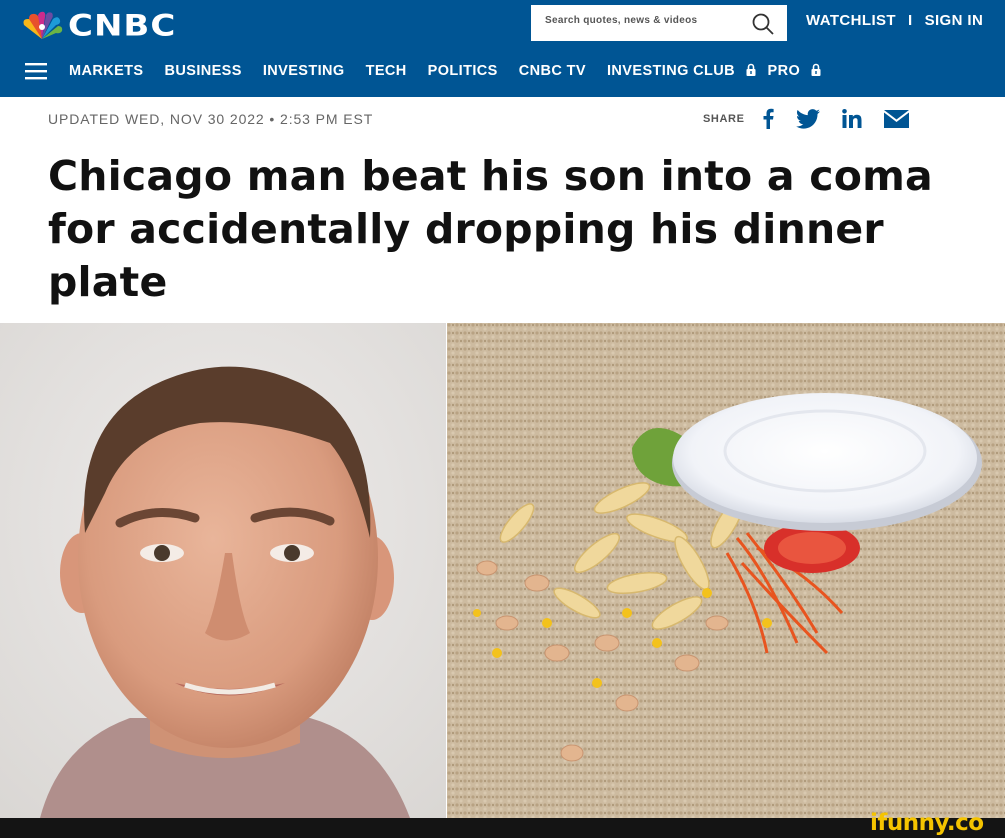  I want to click on nav-business: BUSINESS, so click(203, 71).